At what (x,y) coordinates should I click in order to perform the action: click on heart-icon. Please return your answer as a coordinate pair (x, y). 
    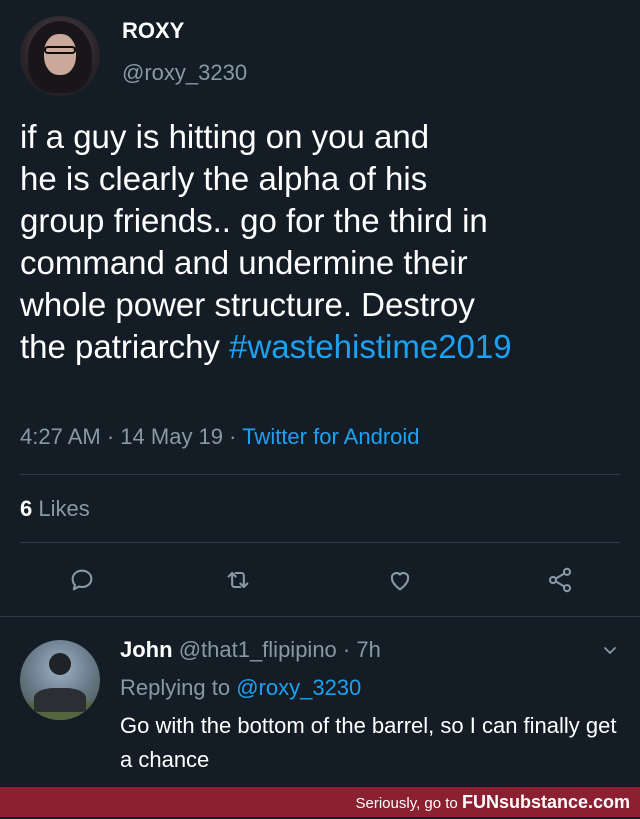
    Looking at the image, I should click on (400, 581).